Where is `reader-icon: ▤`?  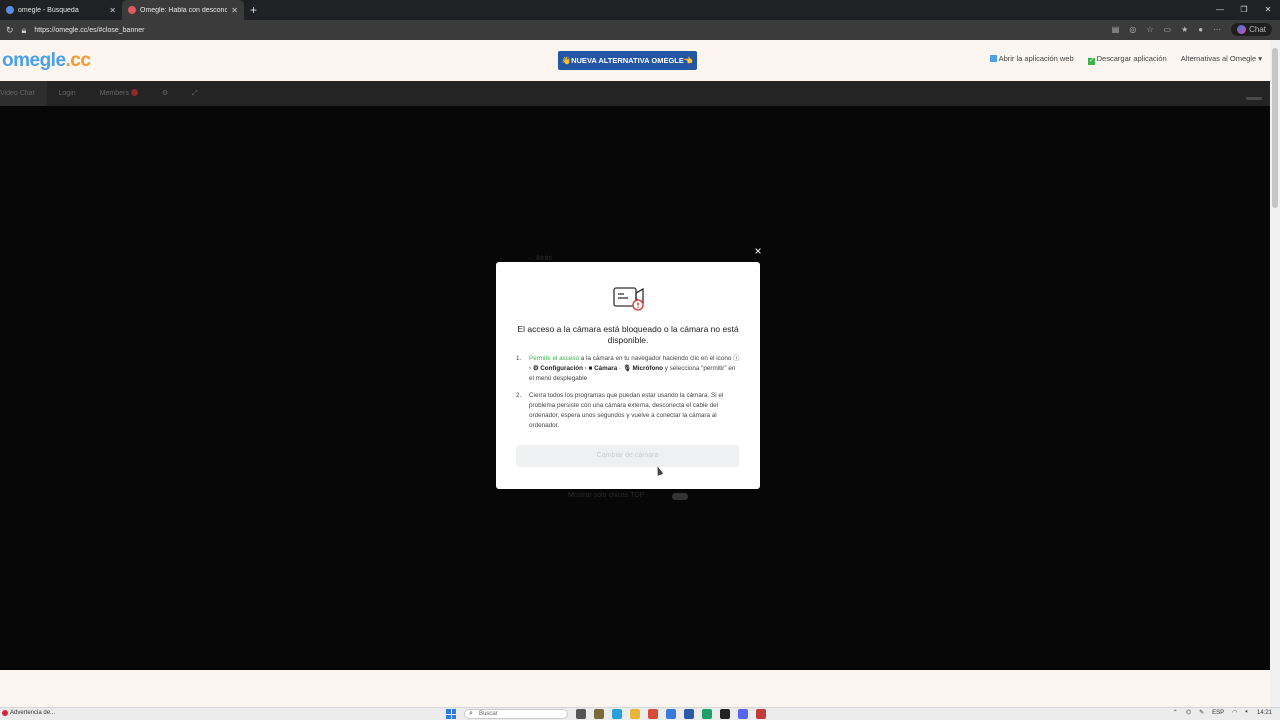
reader-icon: ▤ is located at coordinates (1116, 29).